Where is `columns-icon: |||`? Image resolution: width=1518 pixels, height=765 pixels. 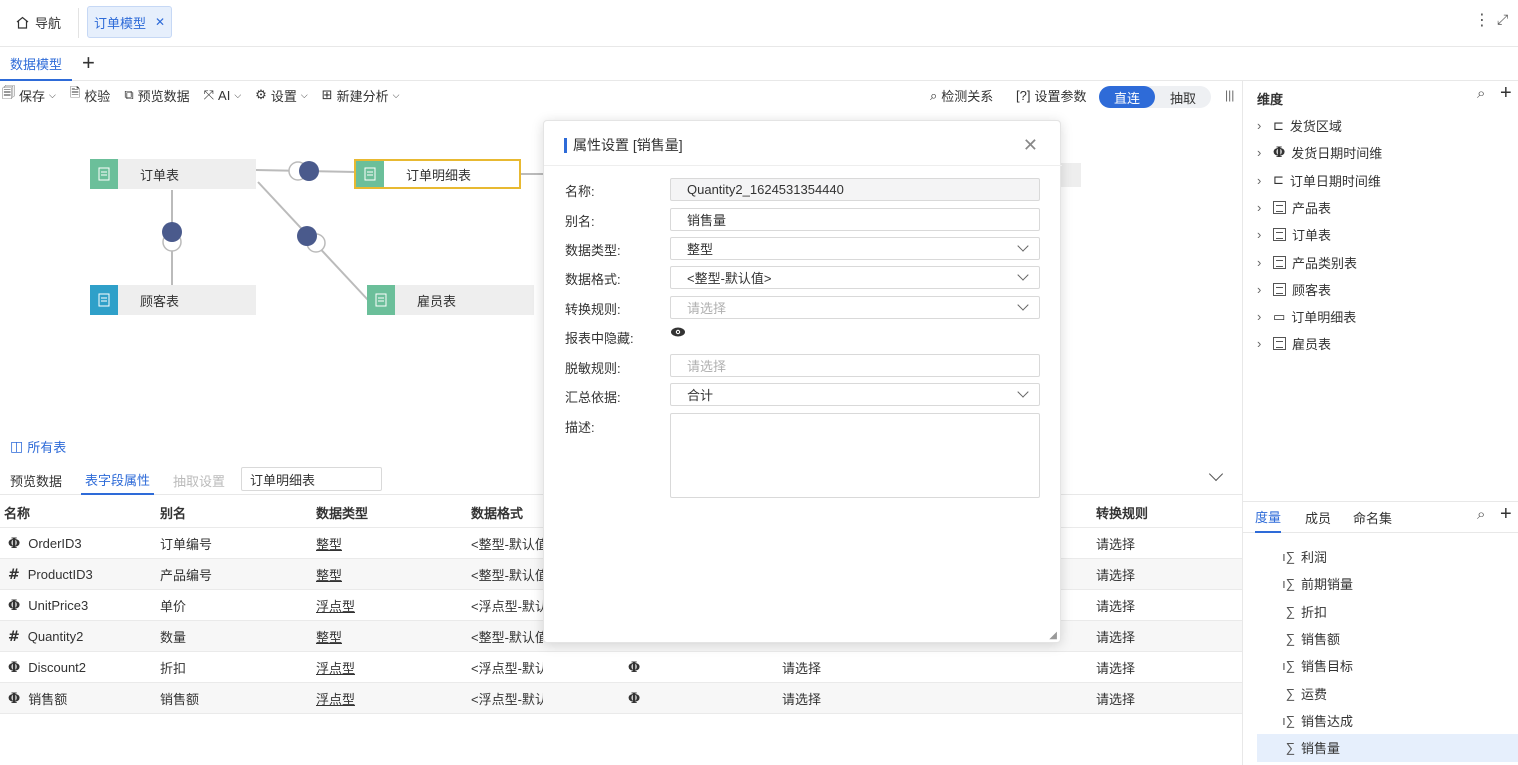 columns-icon: ||| is located at coordinates (1229, 95).